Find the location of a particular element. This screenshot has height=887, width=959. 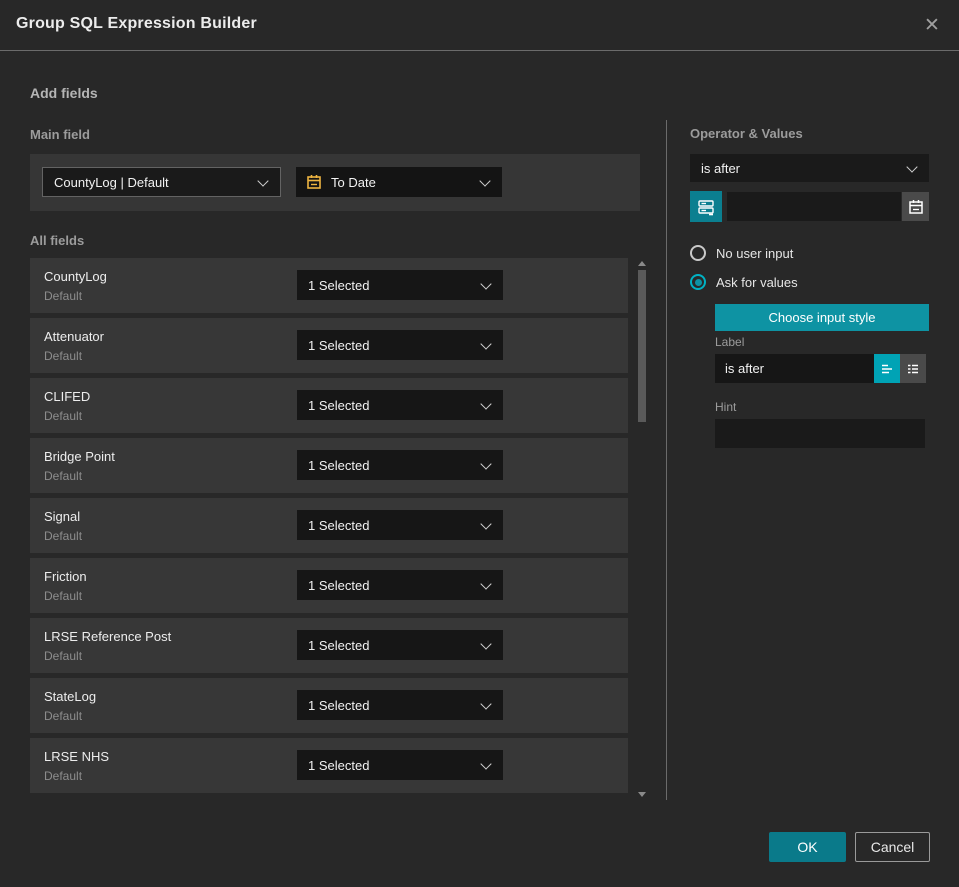

date-dropdown-value: To Date is located at coordinates (353, 182).